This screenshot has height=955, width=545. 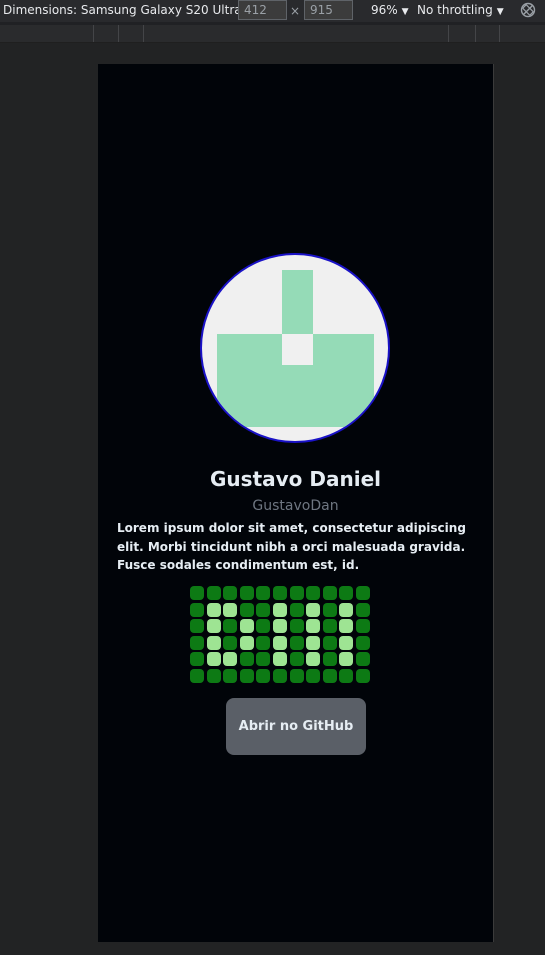 What do you see at coordinates (528, 10) in the screenshot?
I see `rotate-icon` at bounding box center [528, 10].